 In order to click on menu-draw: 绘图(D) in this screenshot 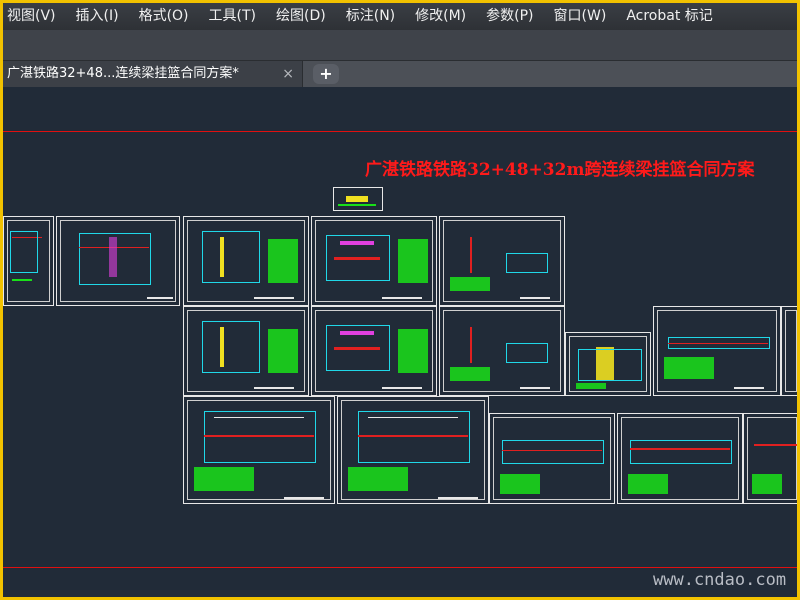, I will do `click(301, 16)`.